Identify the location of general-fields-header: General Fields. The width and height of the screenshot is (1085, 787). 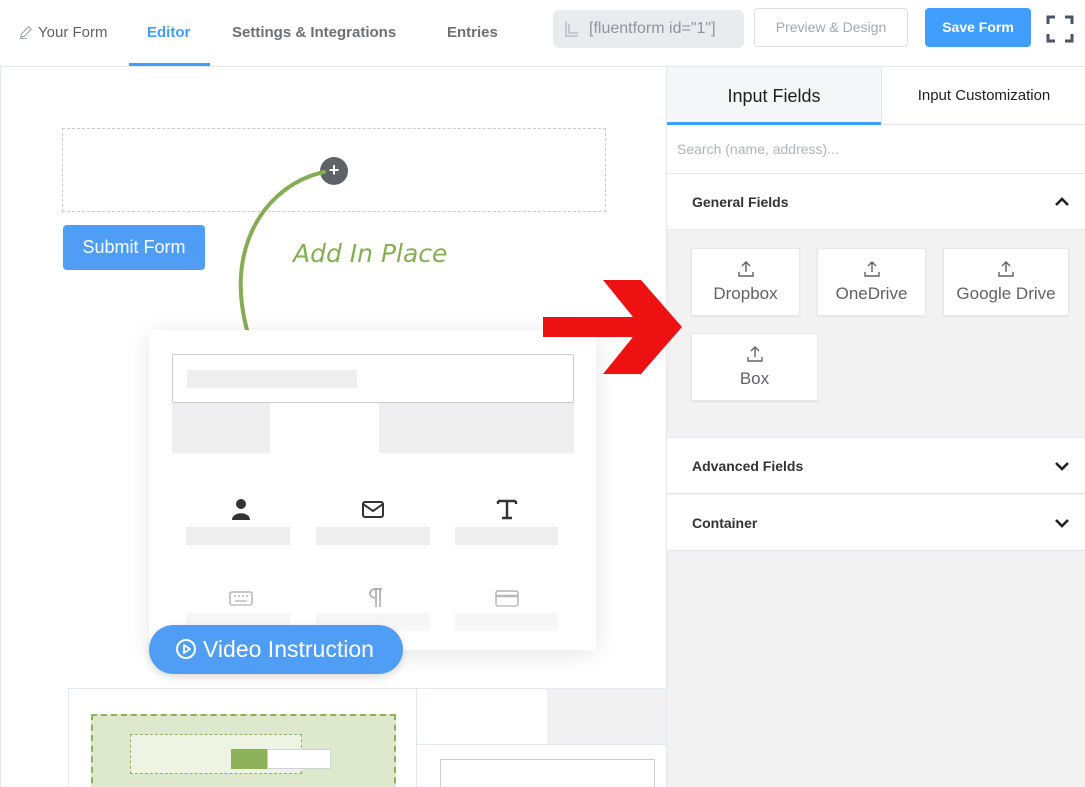
(876, 202).